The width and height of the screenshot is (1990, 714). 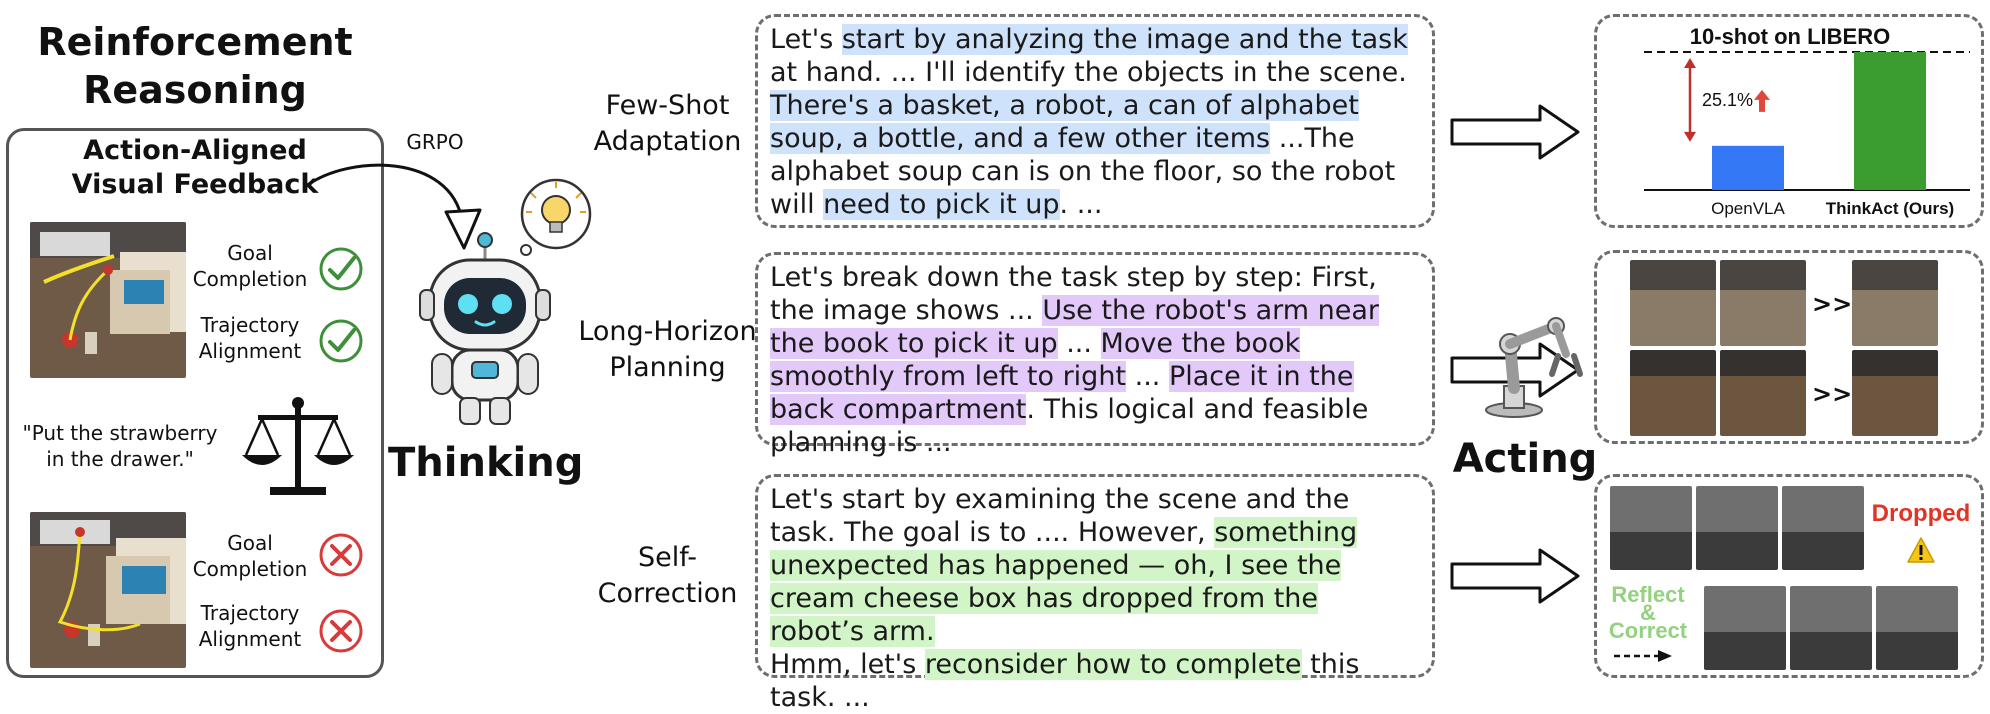 I want to click on success-goal-label: Goal Completion, so click(x=250, y=266).